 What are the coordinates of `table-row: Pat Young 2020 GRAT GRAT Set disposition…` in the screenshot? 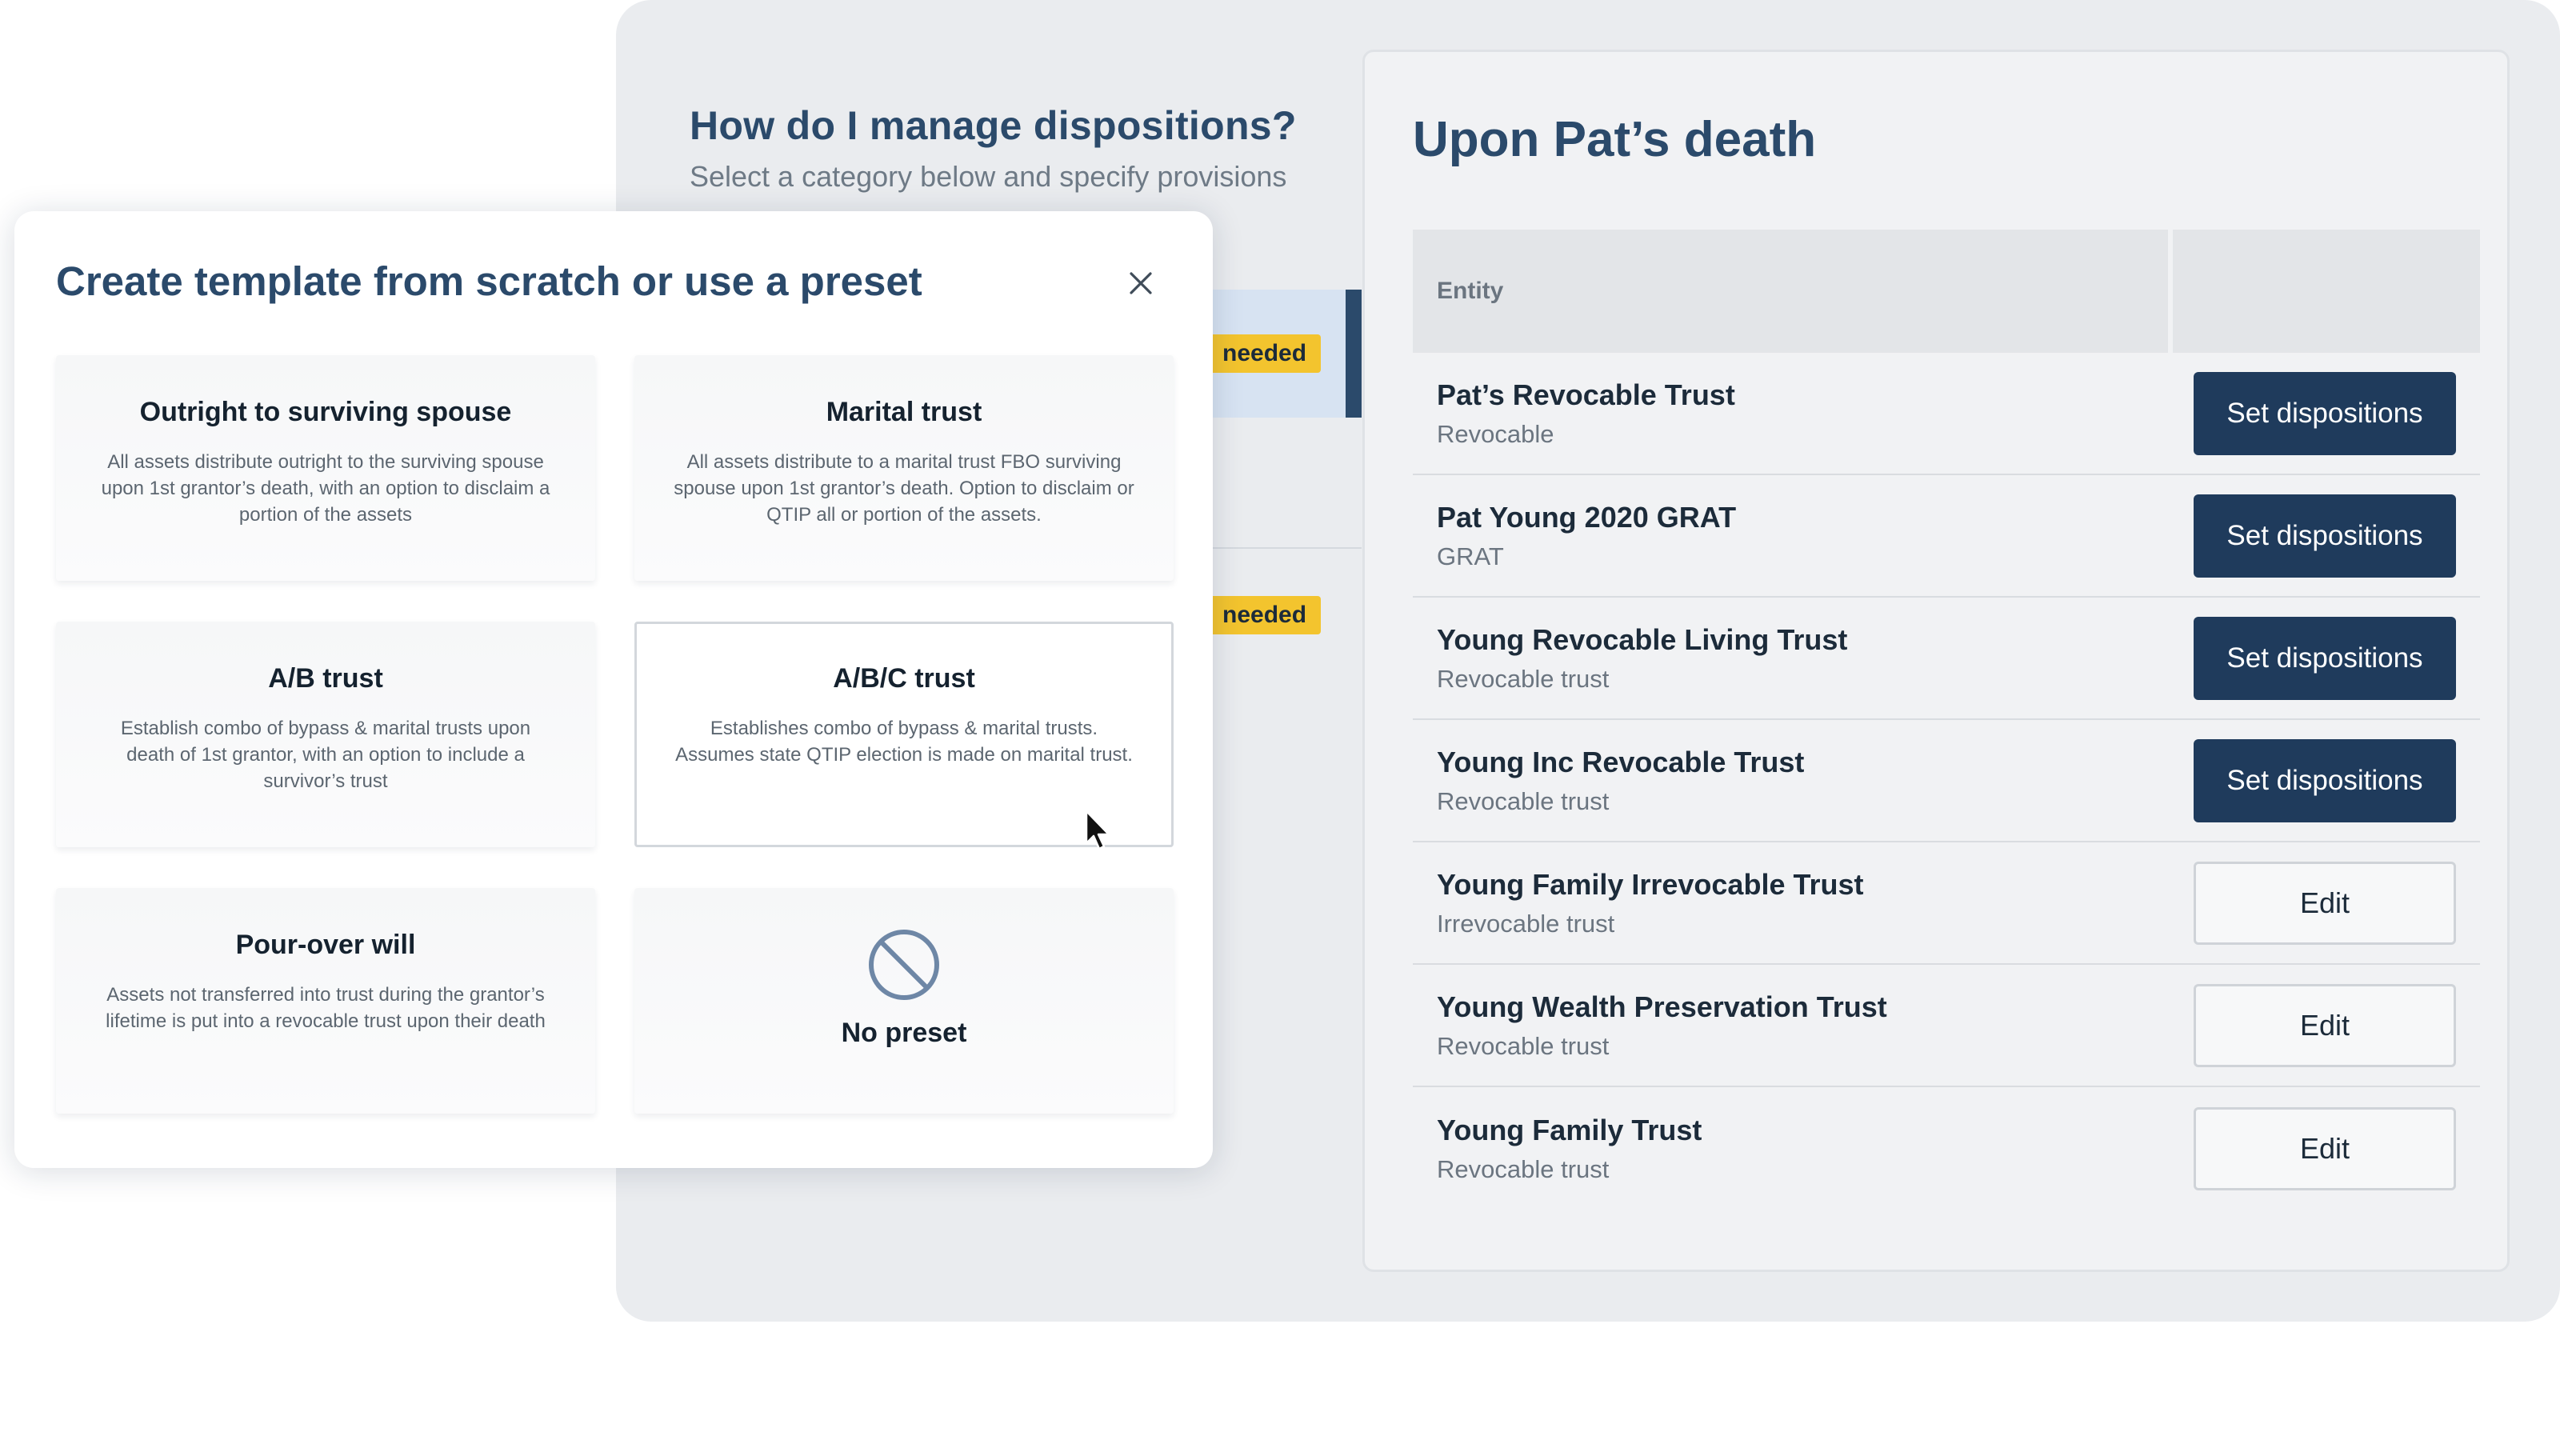 It's located at (1946, 536).